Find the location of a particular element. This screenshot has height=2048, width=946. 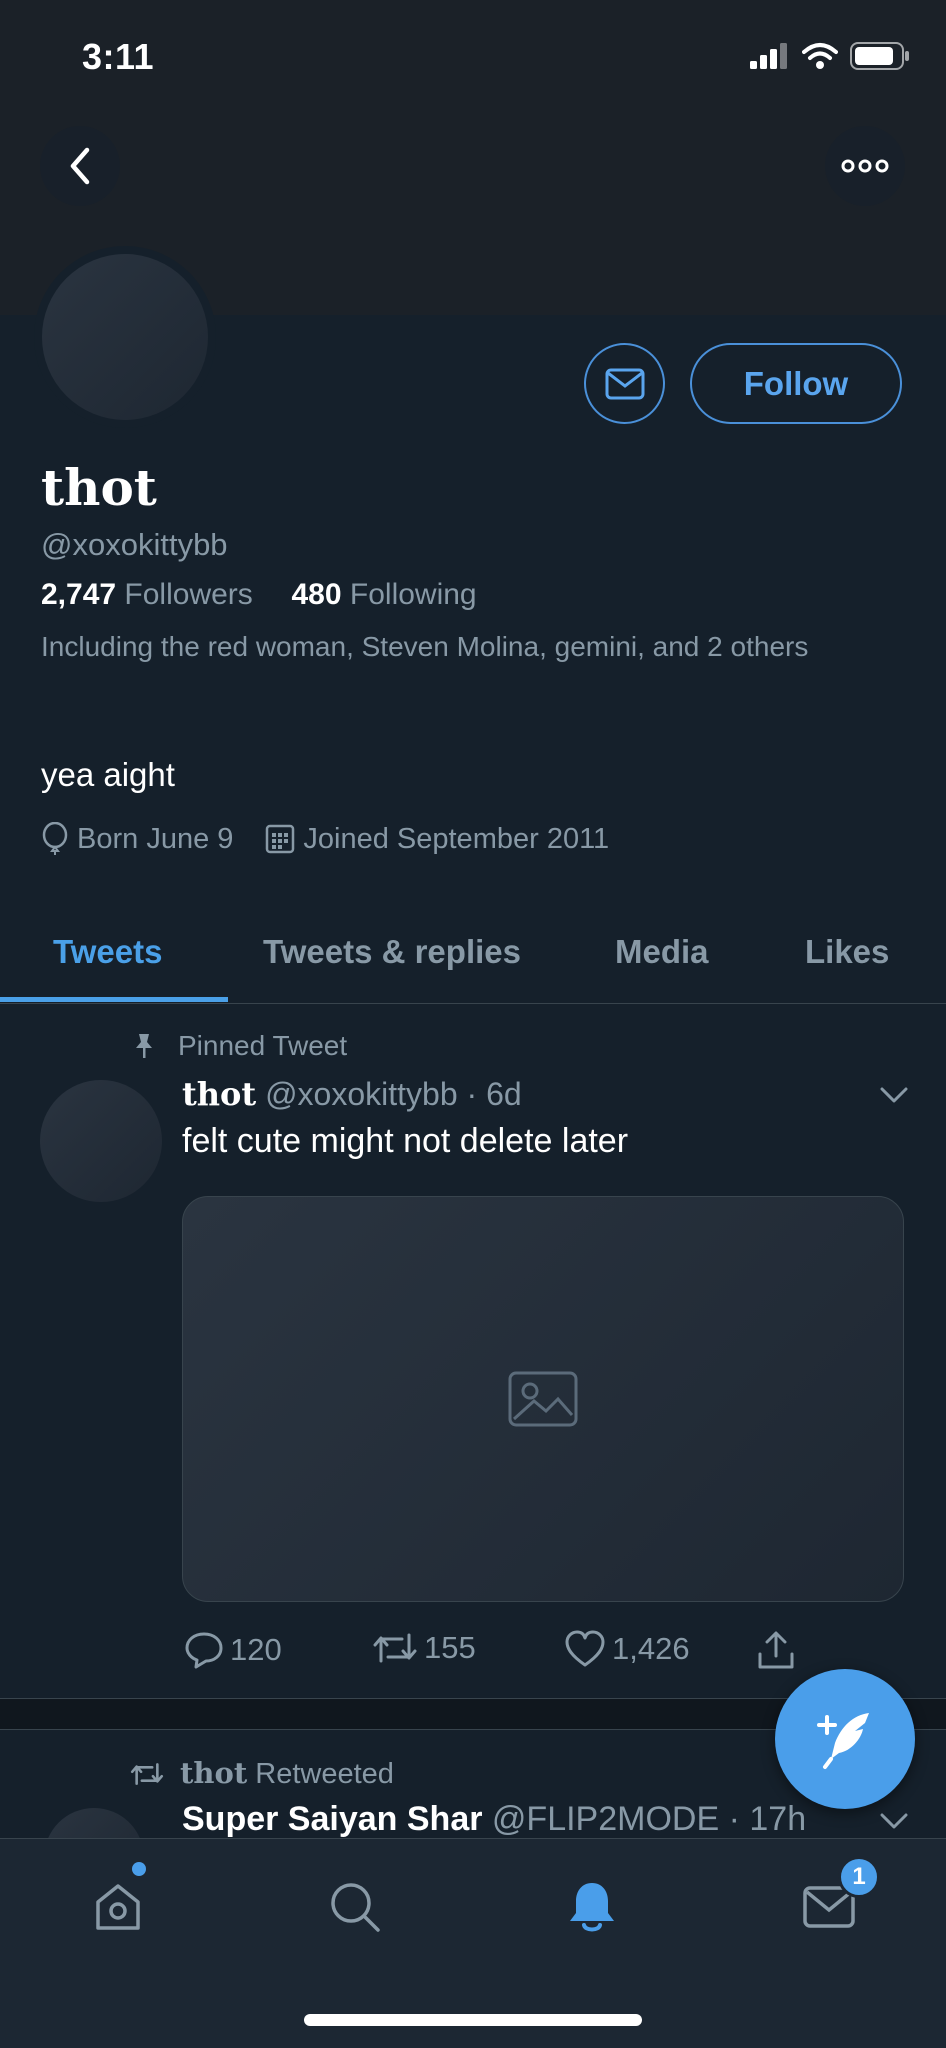

envelope-icon is located at coordinates (624, 383).